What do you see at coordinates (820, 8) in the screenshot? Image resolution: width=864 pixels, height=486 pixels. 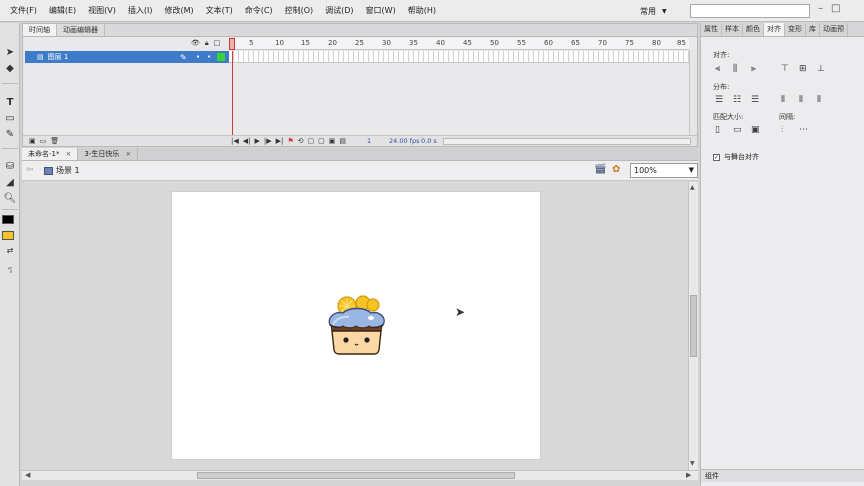 I see `minimize-icon: –` at bounding box center [820, 8].